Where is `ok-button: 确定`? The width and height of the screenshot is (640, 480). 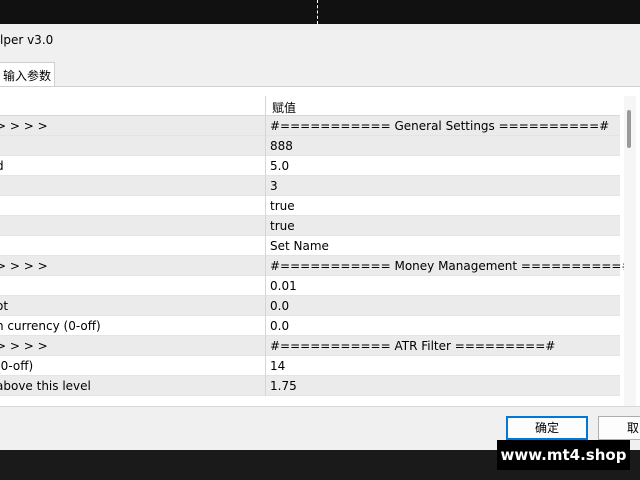
ok-button: 确定 is located at coordinates (547, 428).